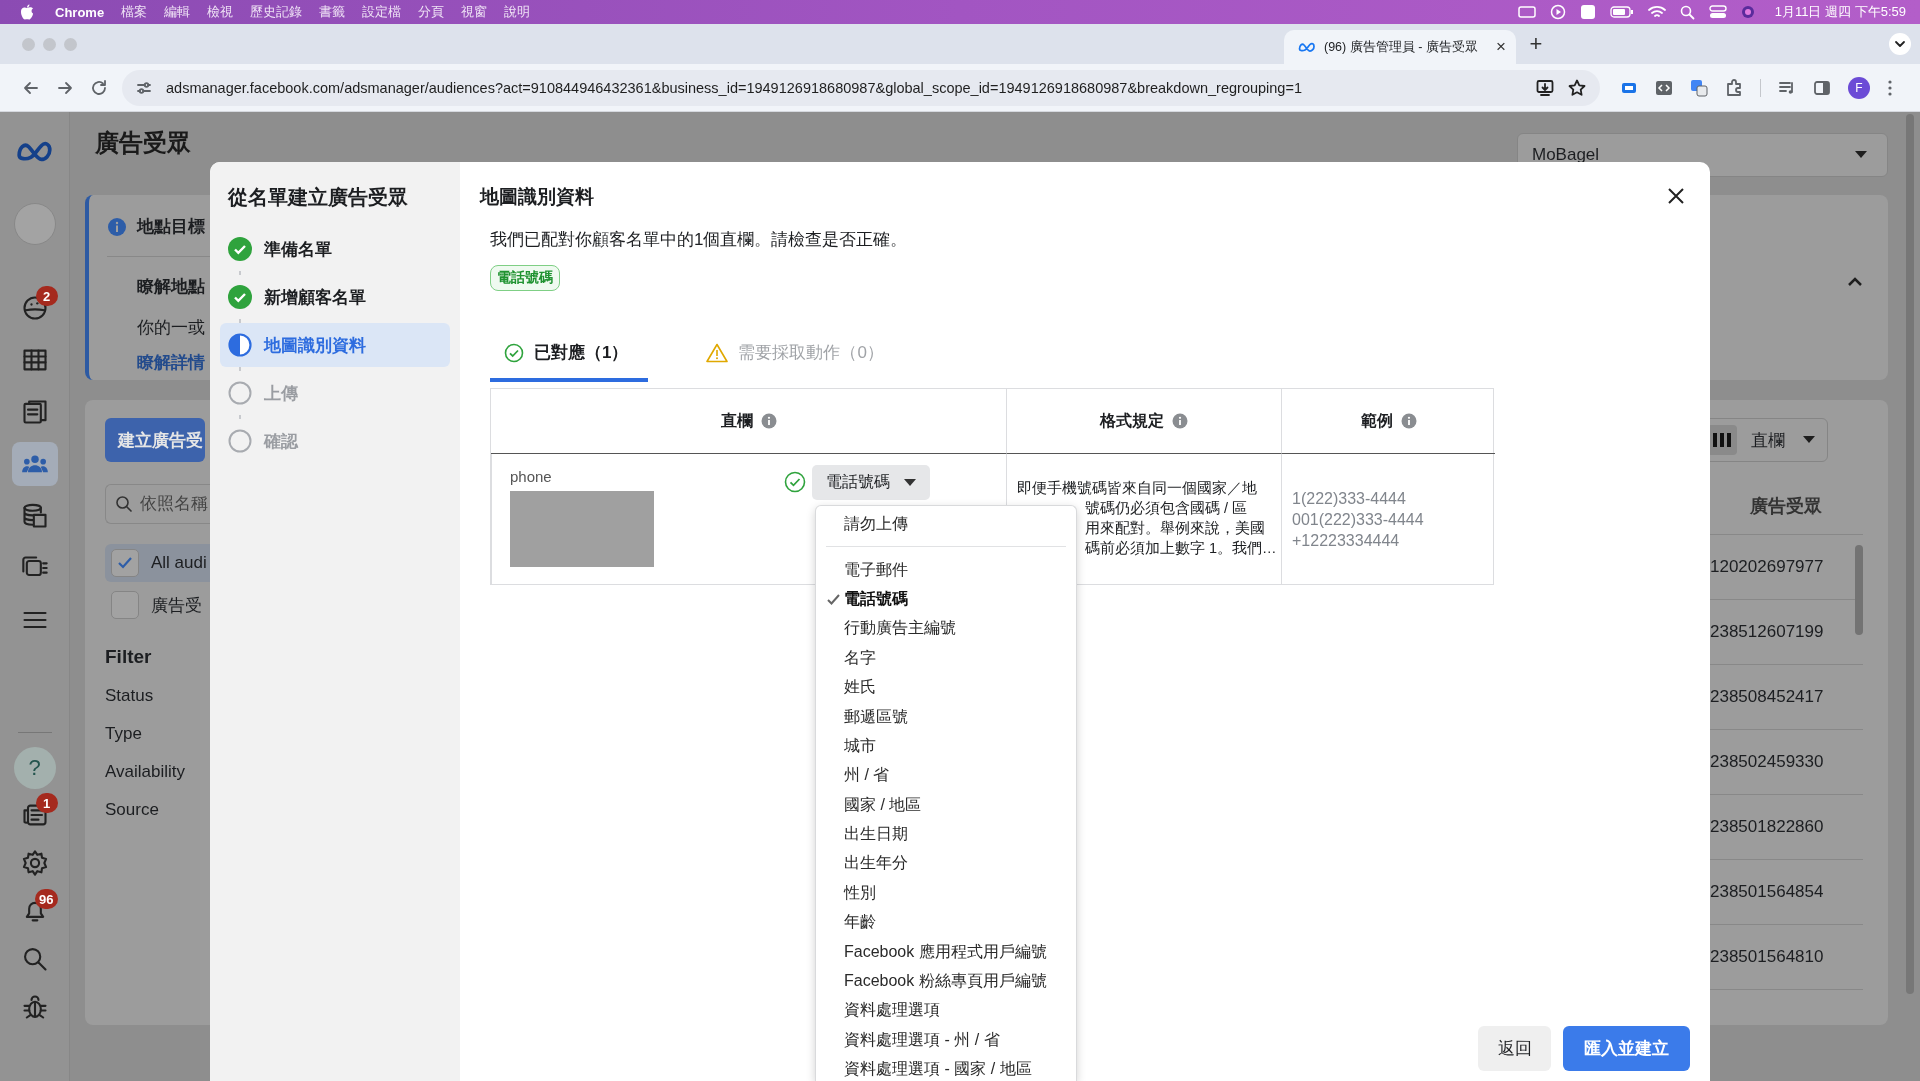  What do you see at coordinates (431, 12) in the screenshot?
I see `menu-item: 分頁` at bounding box center [431, 12].